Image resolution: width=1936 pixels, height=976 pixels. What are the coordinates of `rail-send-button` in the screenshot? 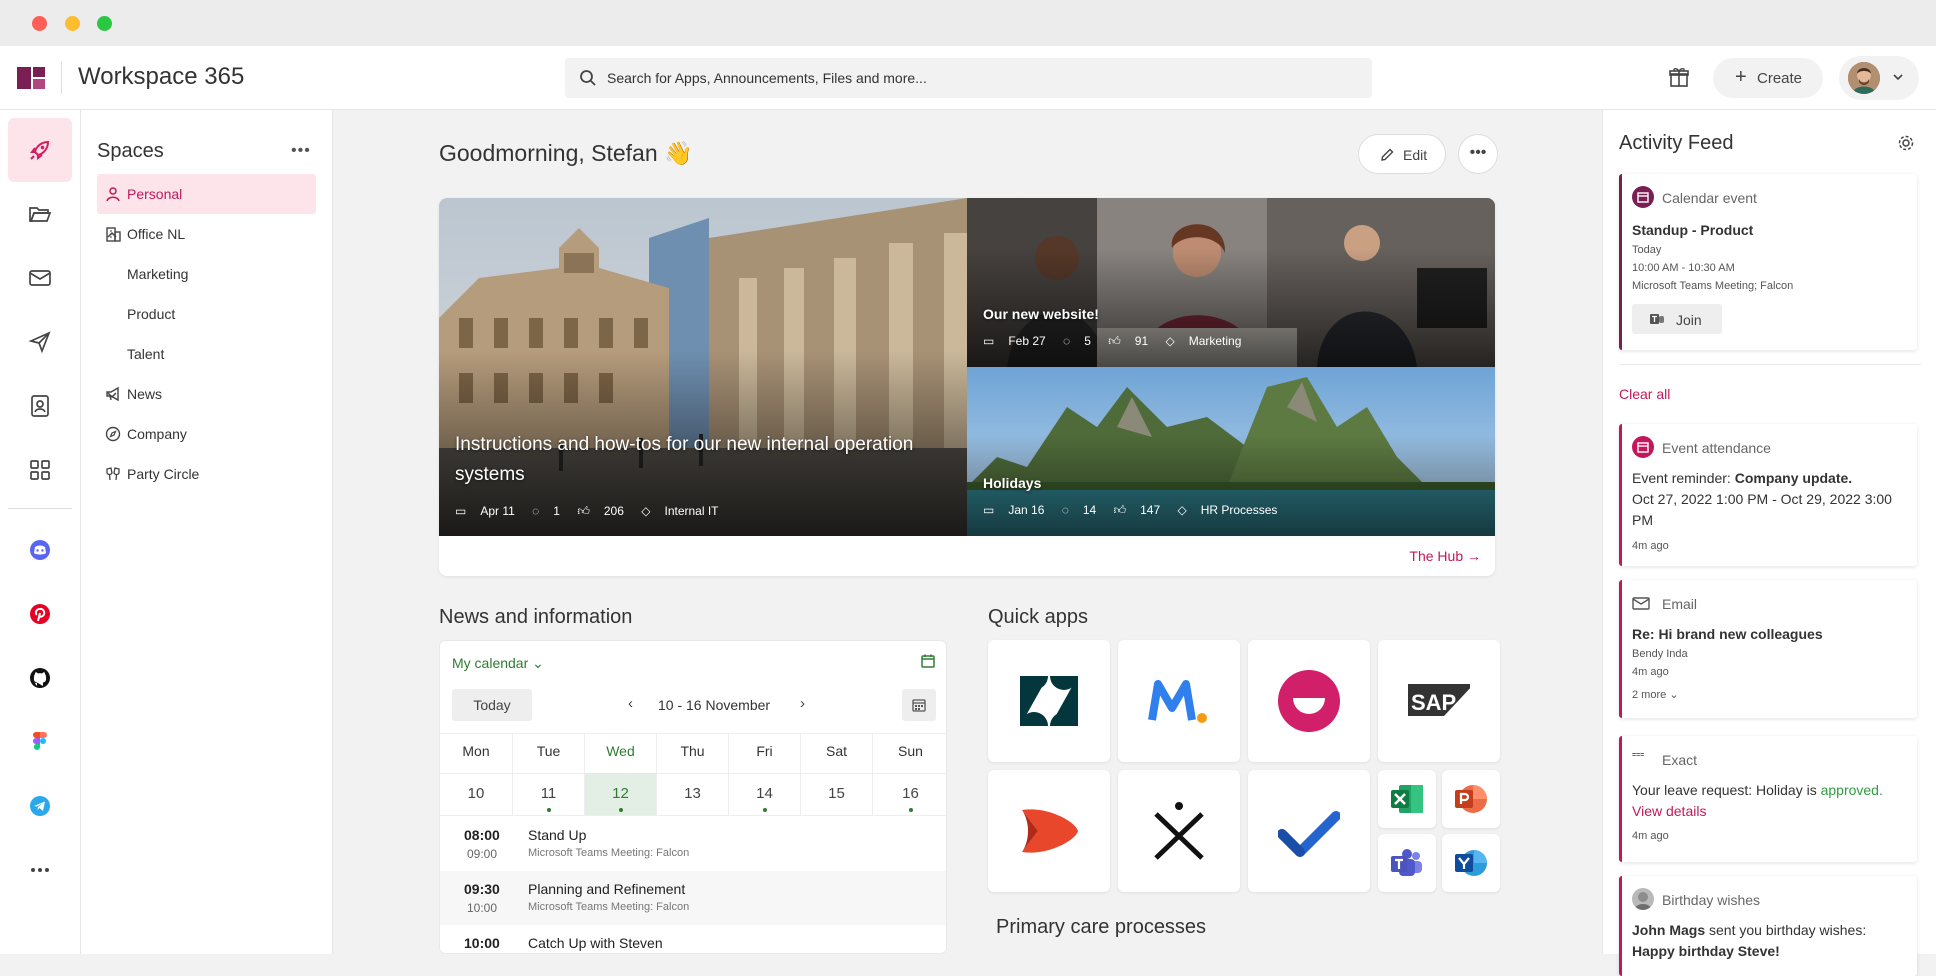 It's located at (40, 342).